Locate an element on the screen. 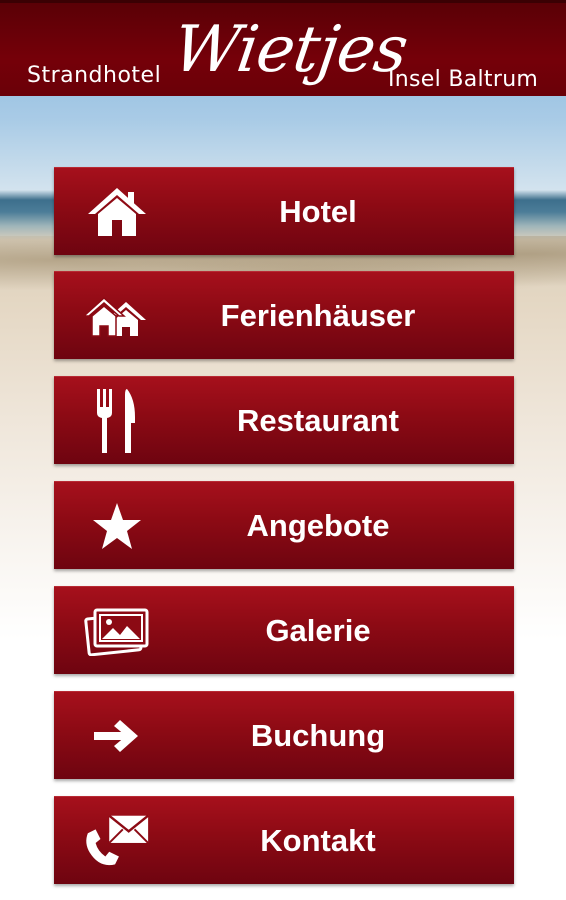 Image resolution: width=566 pixels, height=900 pixels. menu-label-buchung: Buchung is located at coordinates (318, 735).